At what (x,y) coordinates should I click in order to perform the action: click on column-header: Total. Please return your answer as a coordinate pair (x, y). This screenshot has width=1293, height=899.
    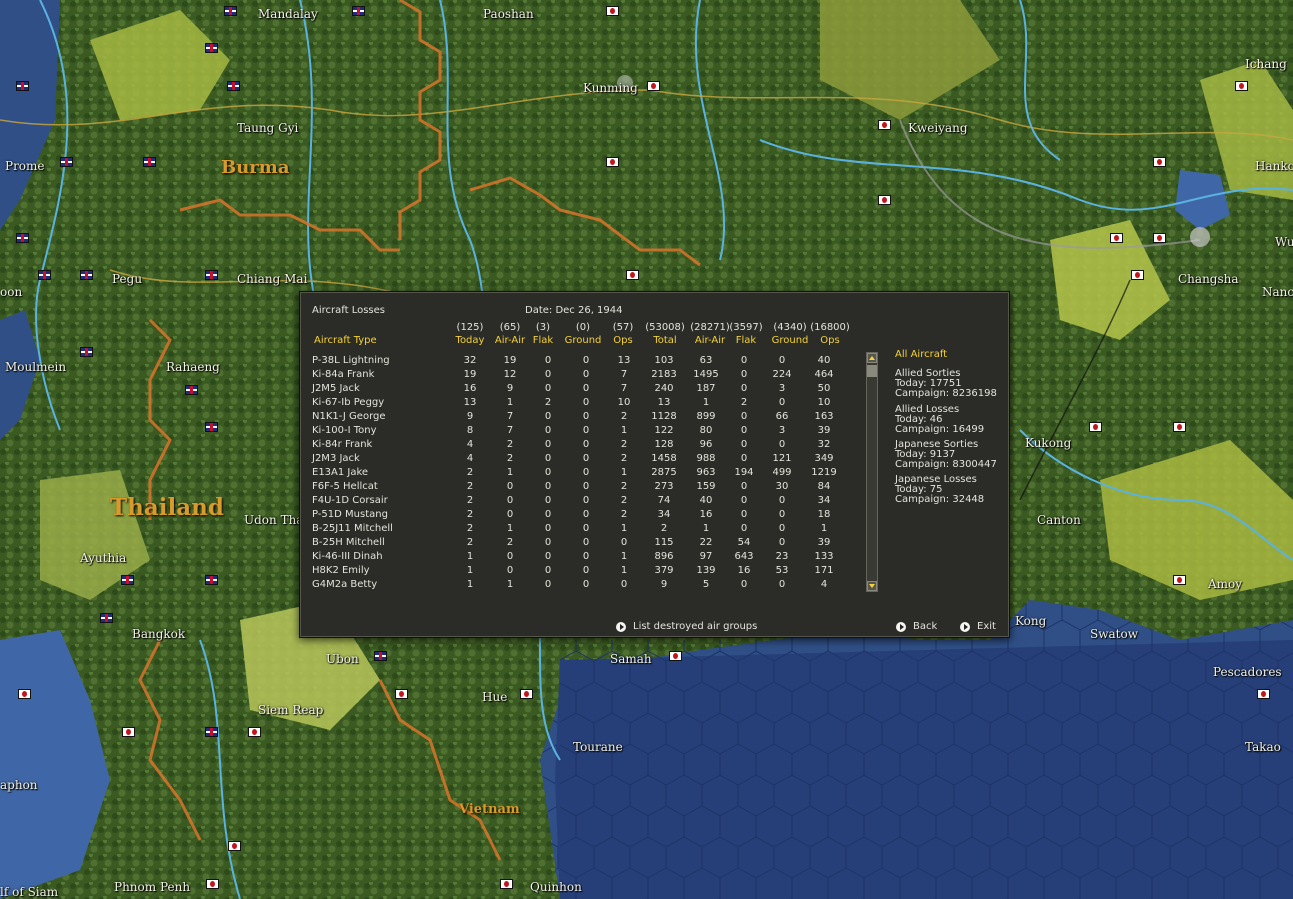
    Looking at the image, I should click on (665, 340).